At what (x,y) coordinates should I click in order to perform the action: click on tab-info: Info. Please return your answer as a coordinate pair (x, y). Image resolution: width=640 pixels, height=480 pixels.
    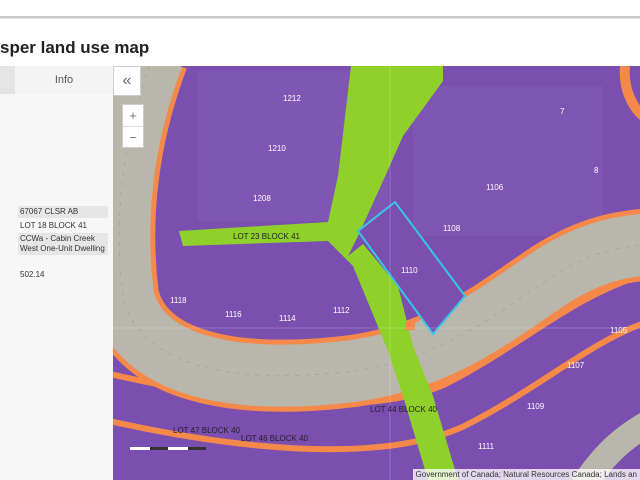
    Looking at the image, I should click on (64, 80).